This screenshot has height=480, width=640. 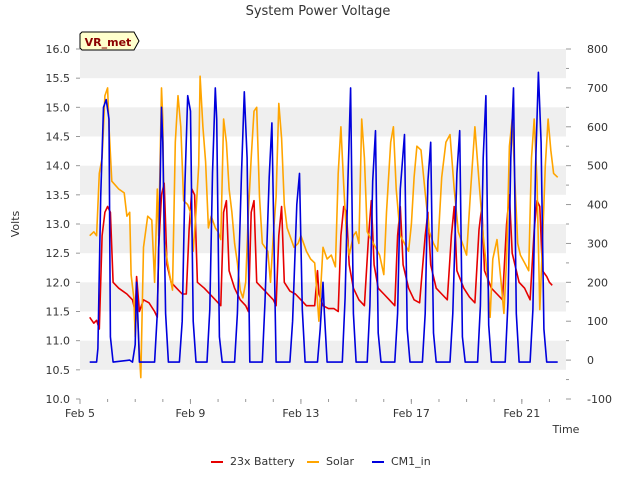 What do you see at coordinates (58, 107) in the screenshot?
I see `left-tick-label: 15.0` at bounding box center [58, 107].